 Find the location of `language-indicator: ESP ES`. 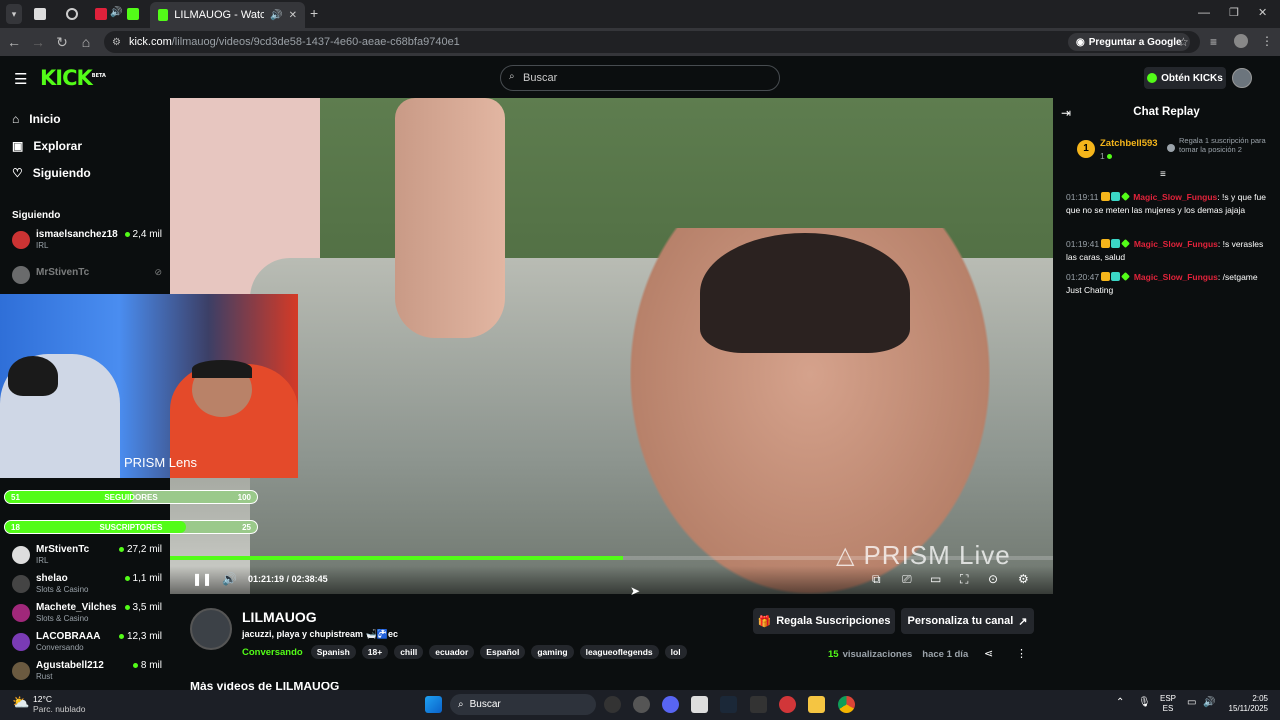

language-indicator: ESP ES is located at coordinates (1168, 704).